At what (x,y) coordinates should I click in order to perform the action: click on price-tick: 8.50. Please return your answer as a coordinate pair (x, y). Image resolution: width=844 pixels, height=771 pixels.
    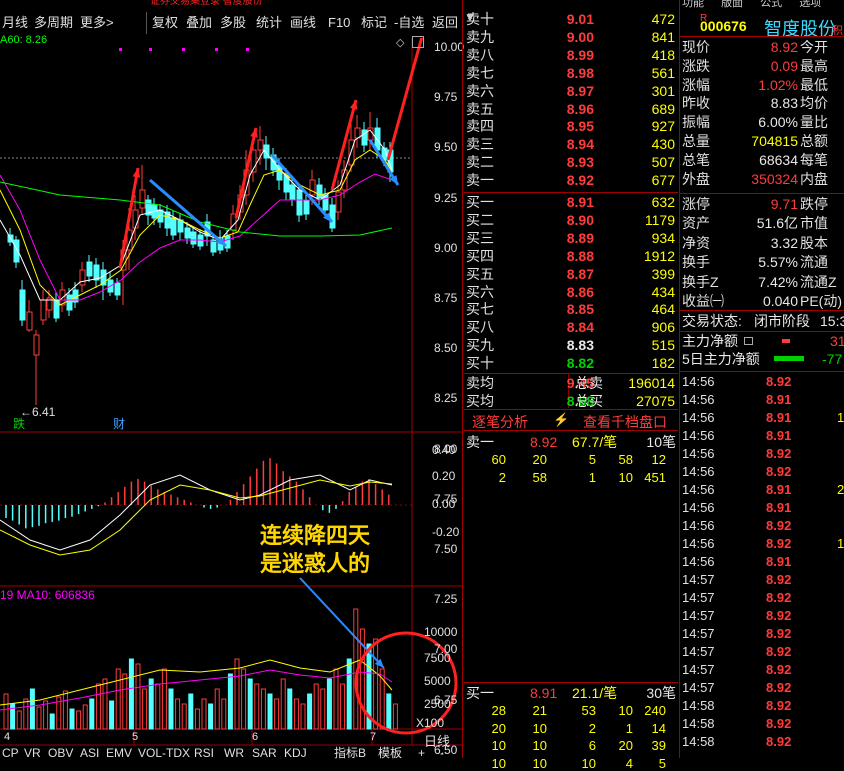
    Looking at the image, I should click on (446, 348).